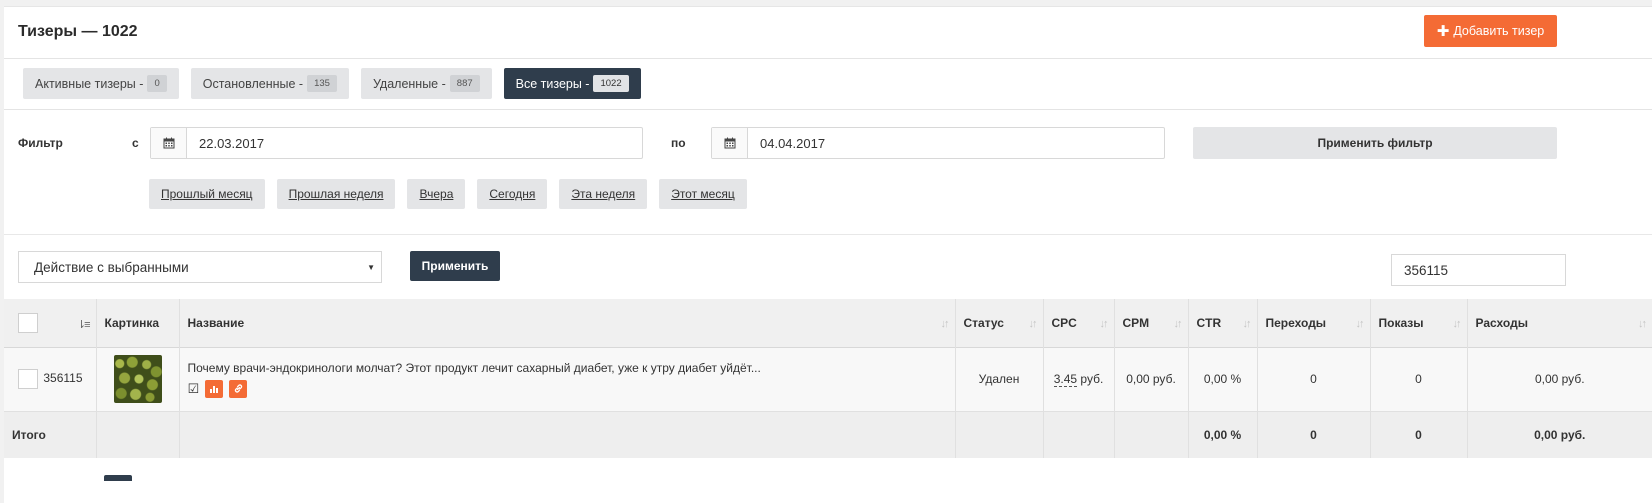 The image size is (1652, 503). I want to click on pagination-button, so click(118, 478).